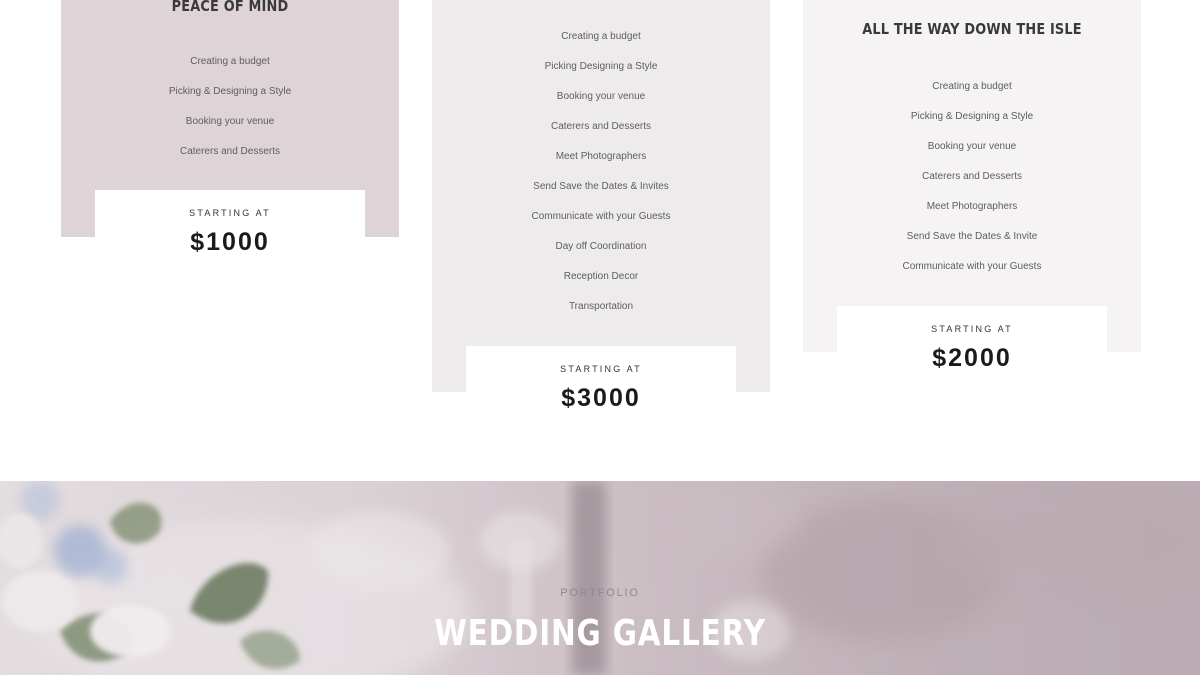 The width and height of the screenshot is (1200, 675). What do you see at coordinates (601, 246) in the screenshot?
I see `feature-item: Day off Coordination` at bounding box center [601, 246].